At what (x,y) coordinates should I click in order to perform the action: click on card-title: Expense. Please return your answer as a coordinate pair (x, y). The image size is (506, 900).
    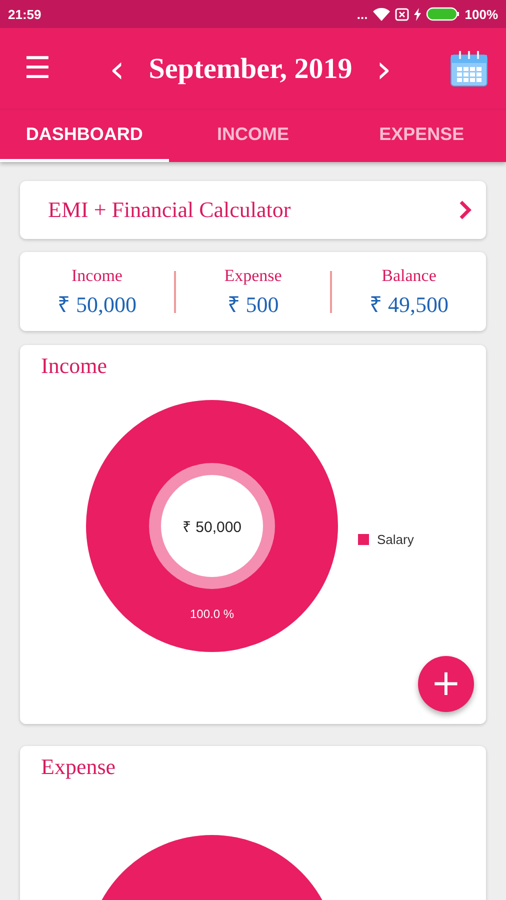
    Looking at the image, I should click on (78, 766).